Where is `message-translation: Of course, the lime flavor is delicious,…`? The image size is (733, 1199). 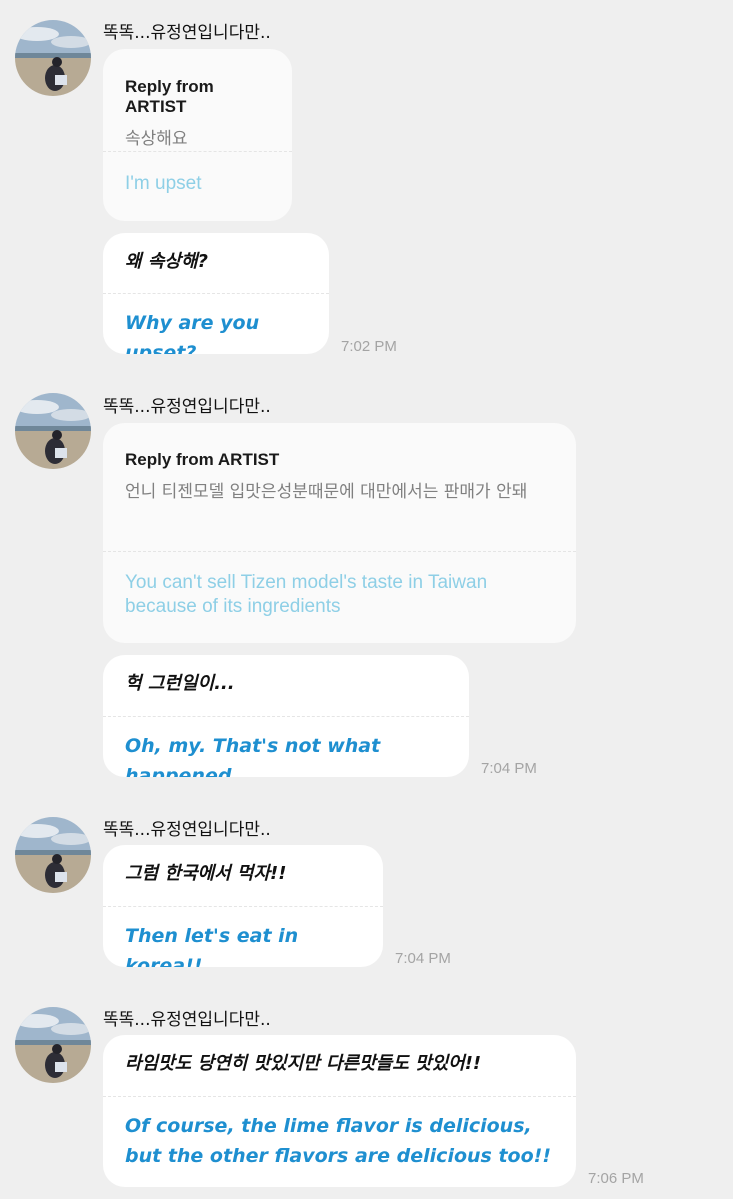
message-translation: Of course, the lime flavor is delicious,… is located at coordinates (338, 1141).